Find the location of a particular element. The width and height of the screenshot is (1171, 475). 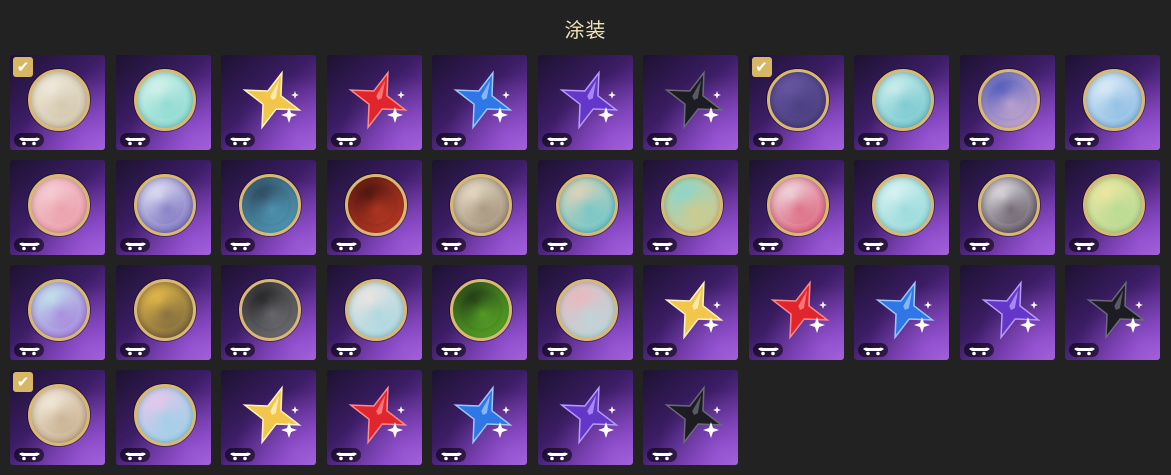

emblem-icon is located at coordinates (797, 100).